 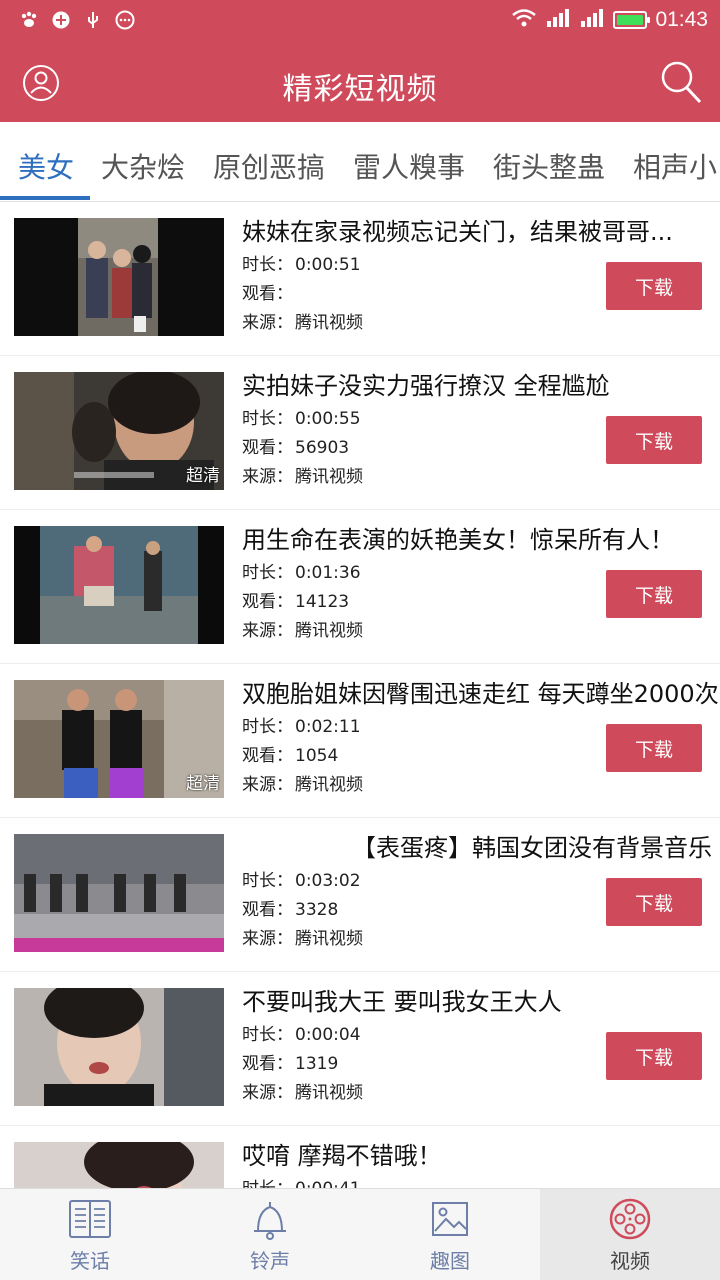 I want to click on video-duration: 时长： 0:03:02, so click(x=301, y=881).